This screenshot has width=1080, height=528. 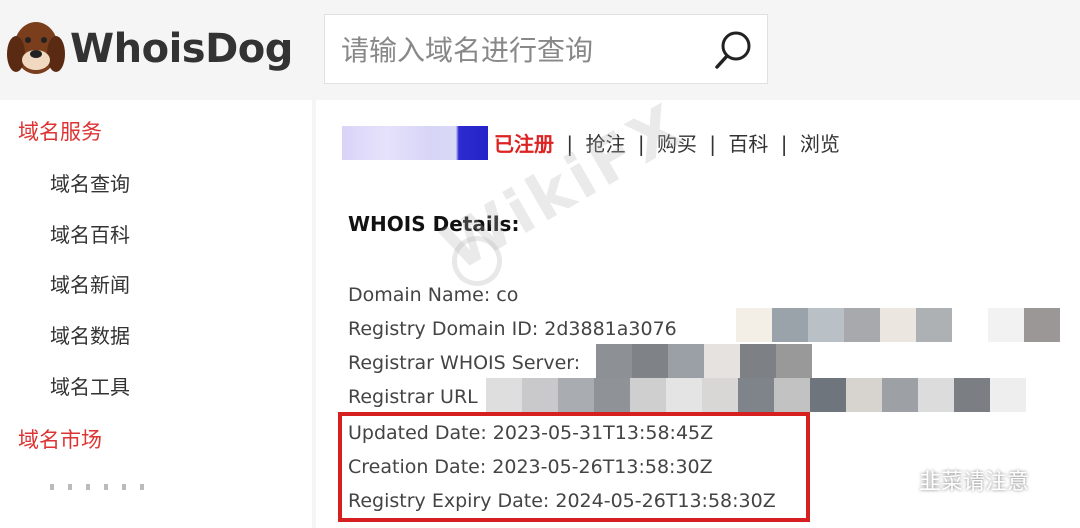 What do you see at coordinates (90, 283) in the screenshot?
I see `sidebar-item-domain-news: 域名新闻` at bounding box center [90, 283].